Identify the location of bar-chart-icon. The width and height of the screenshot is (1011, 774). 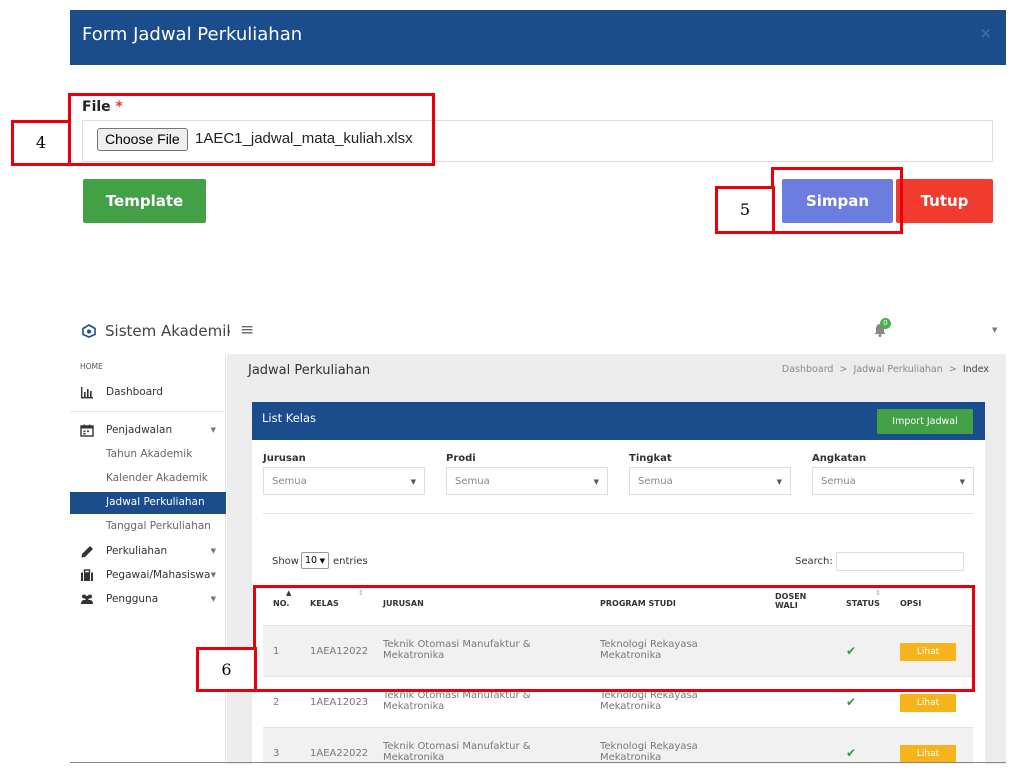
(87, 393).